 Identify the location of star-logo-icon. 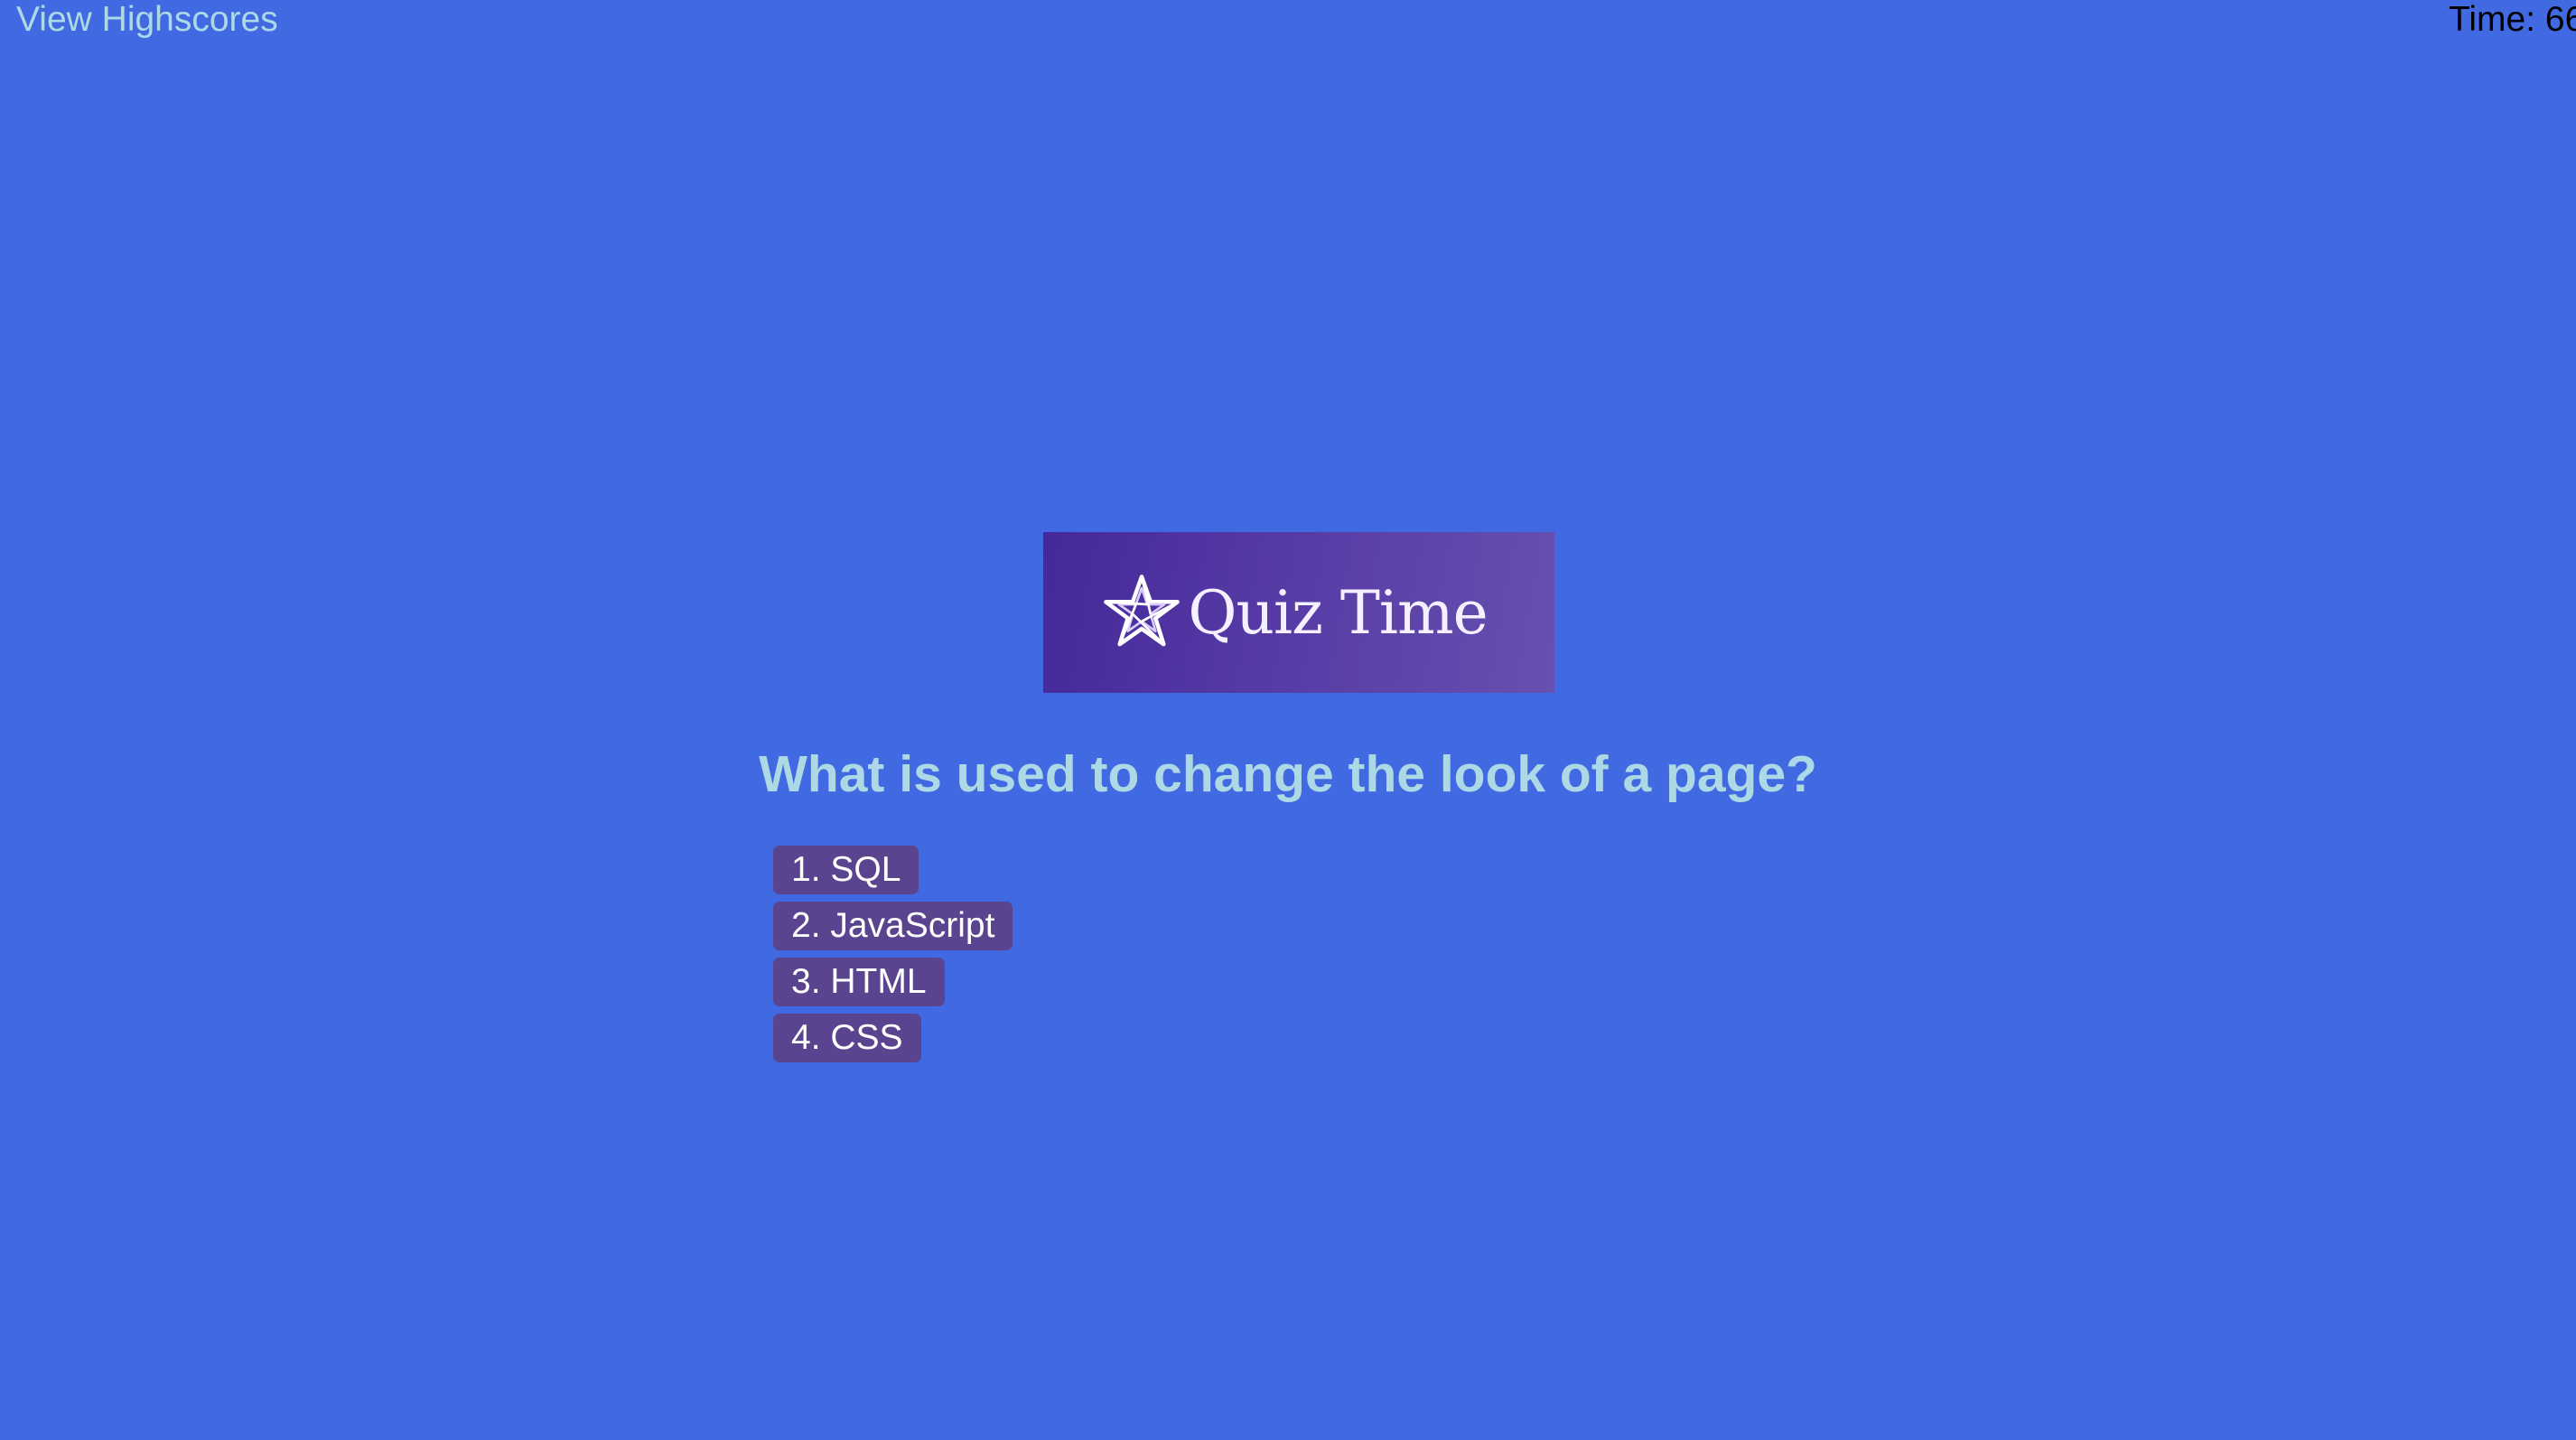
(1143, 611).